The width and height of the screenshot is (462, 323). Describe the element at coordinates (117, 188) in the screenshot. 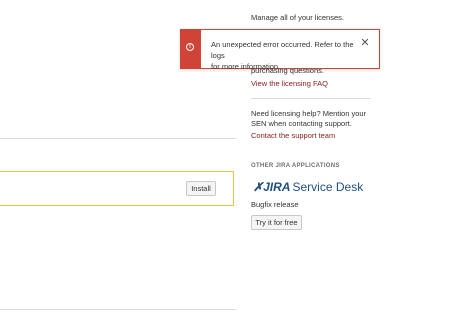

I see `plugin-card: Install` at that location.